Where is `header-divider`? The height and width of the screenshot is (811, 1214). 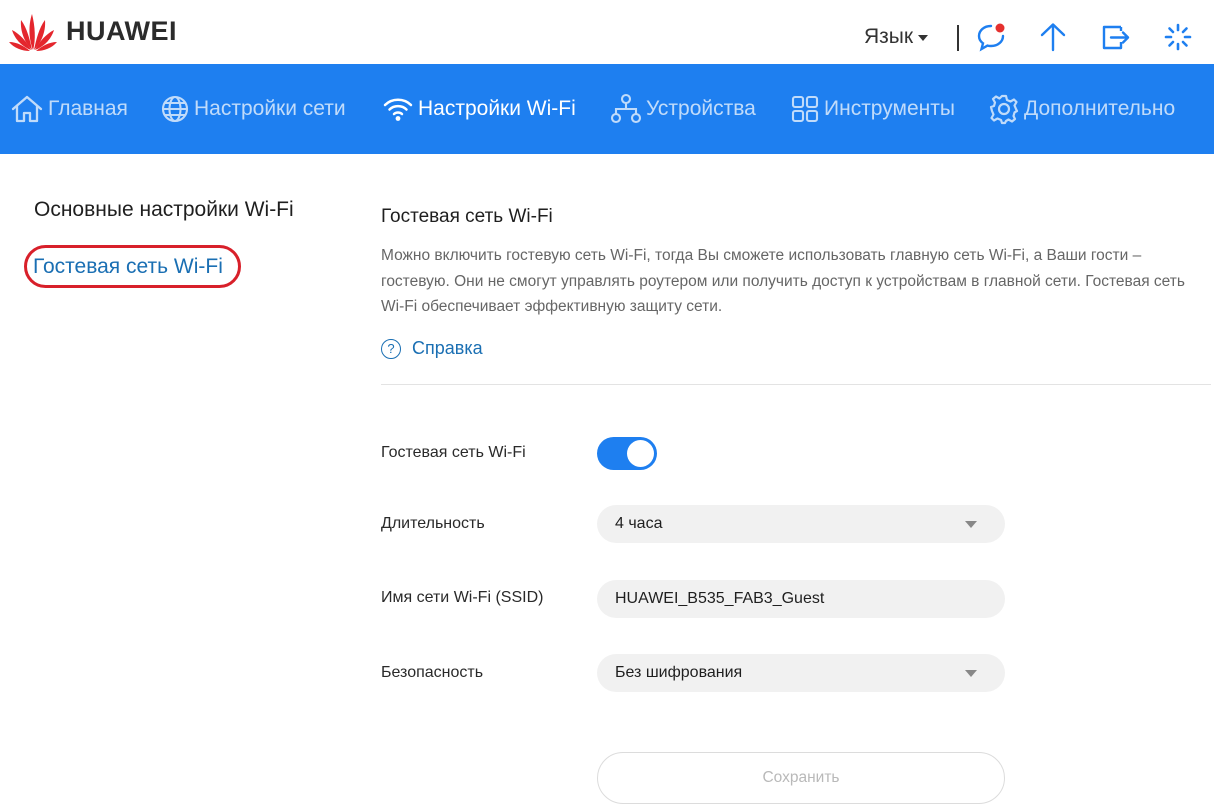 header-divider is located at coordinates (958, 38).